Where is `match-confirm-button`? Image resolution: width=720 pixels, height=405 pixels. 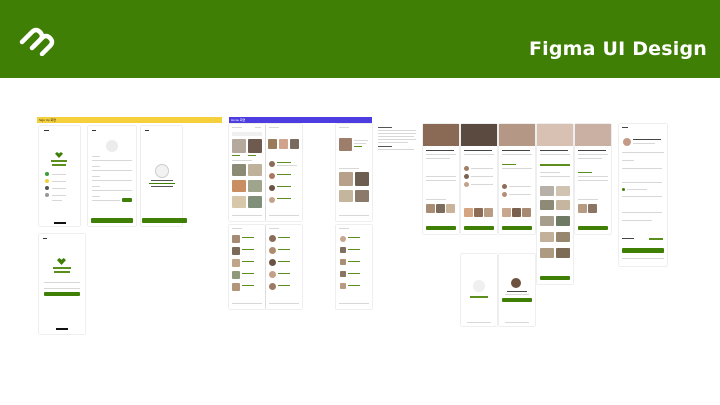 match-confirm-button is located at coordinates (517, 300).